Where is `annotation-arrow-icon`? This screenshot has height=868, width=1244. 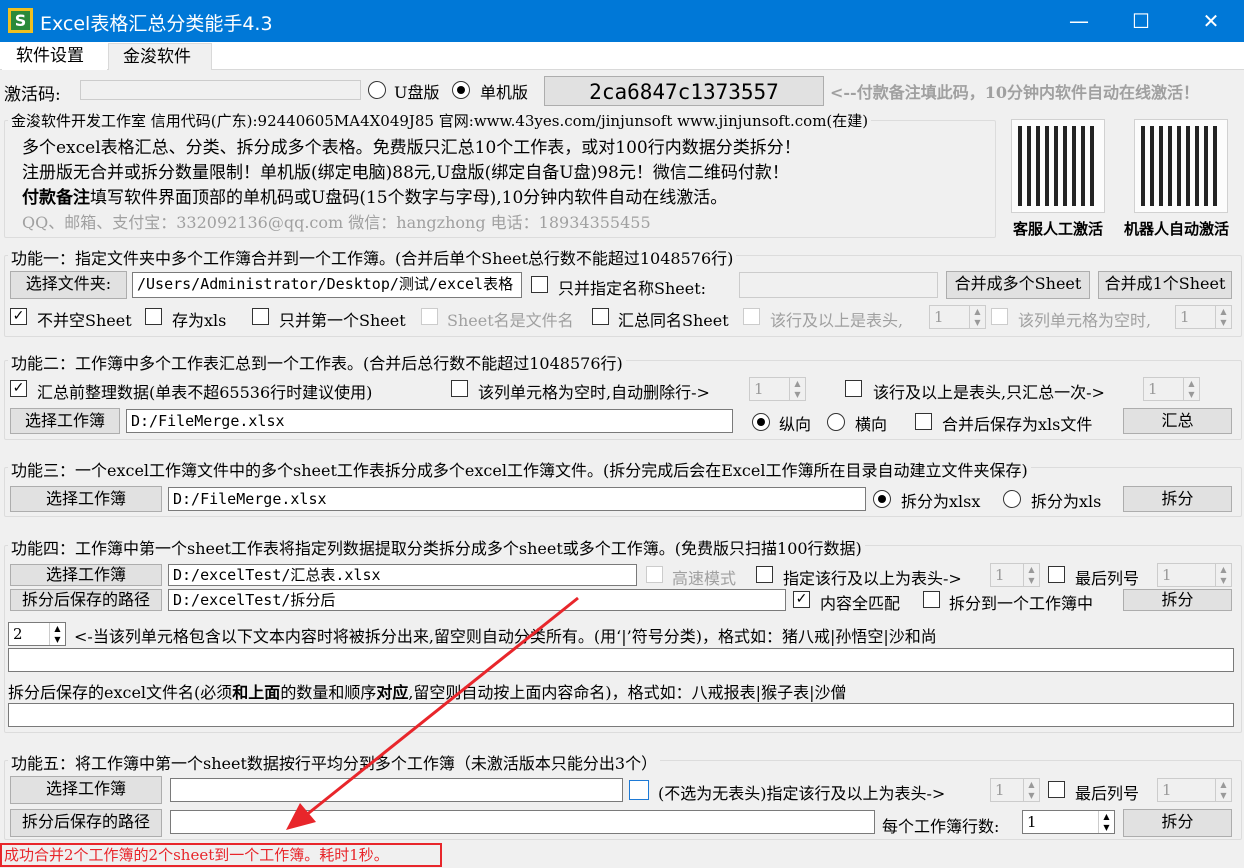 annotation-arrow-icon is located at coordinates (432, 713).